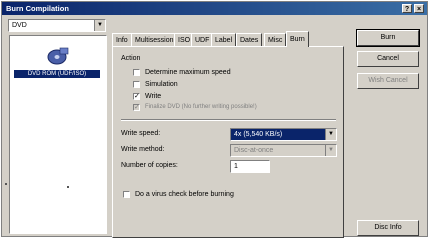  I want to click on dvd-disc-icon, so click(58, 56).